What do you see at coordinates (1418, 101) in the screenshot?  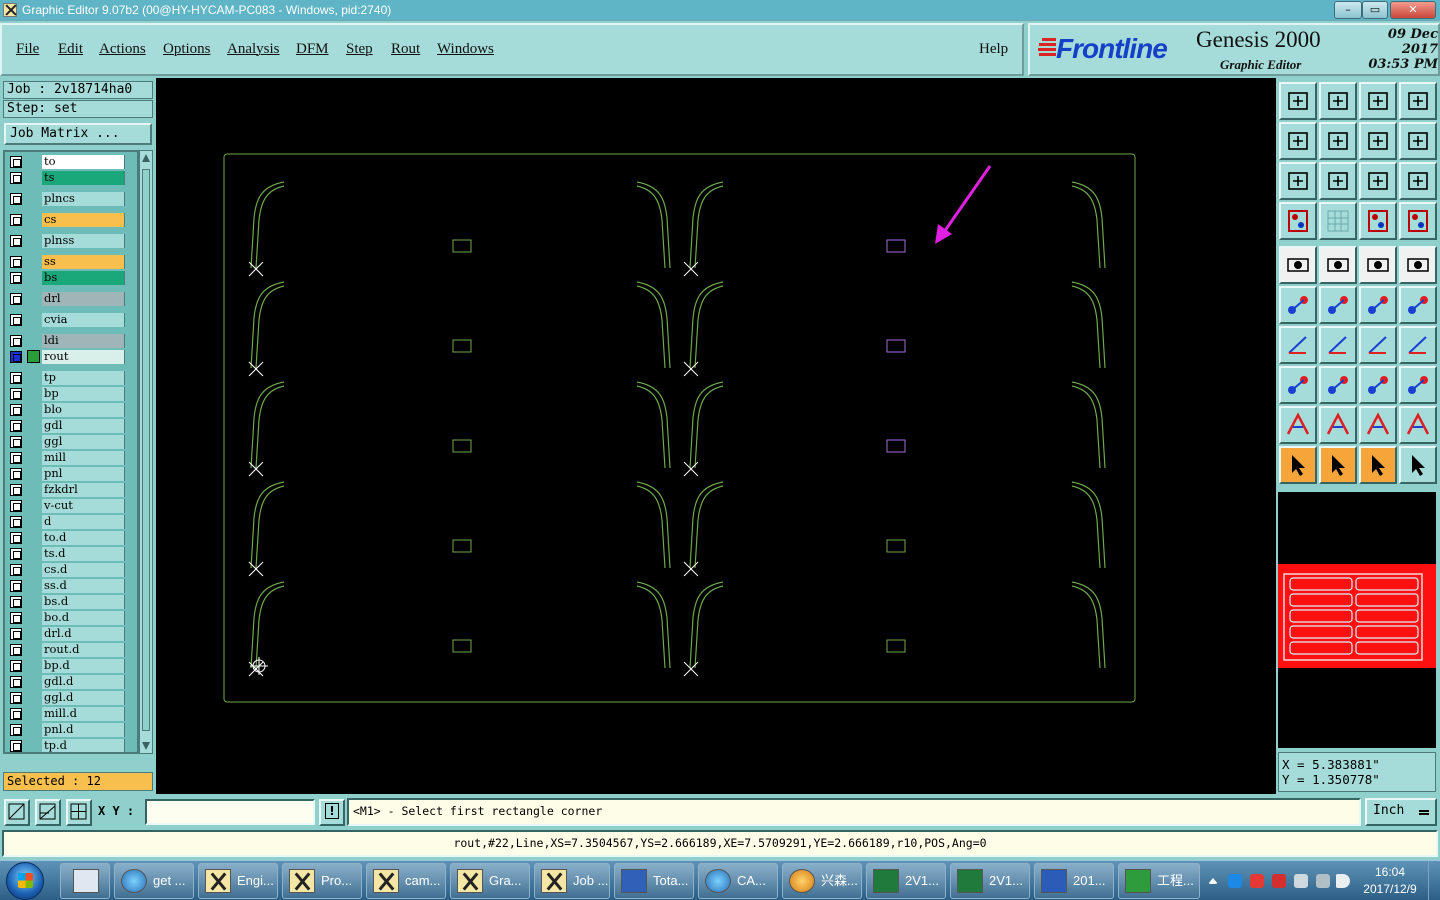 I see `window-tool-button` at bounding box center [1418, 101].